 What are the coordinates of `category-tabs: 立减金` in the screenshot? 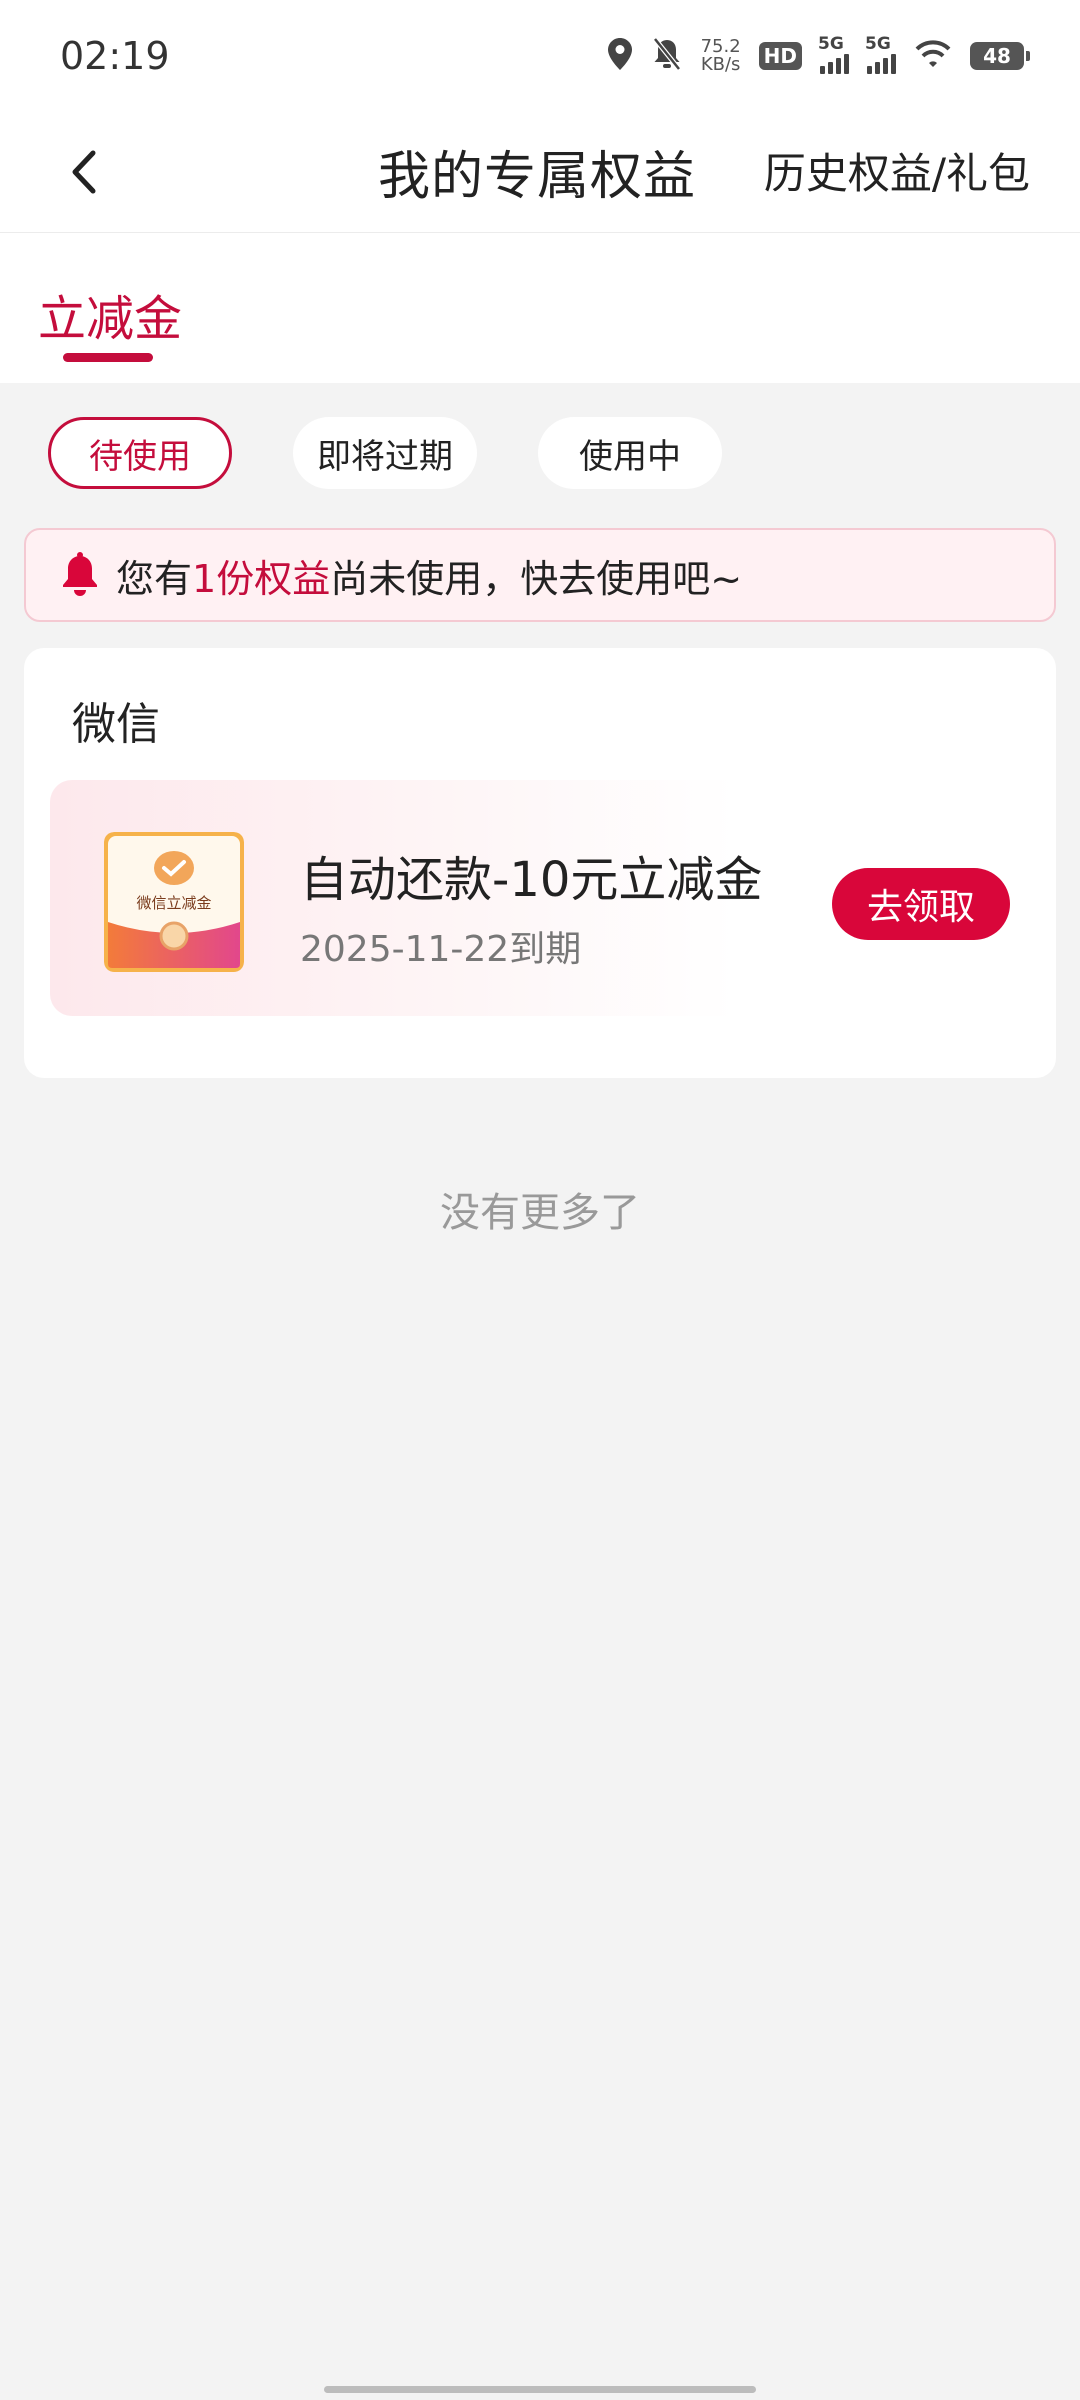 It's located at (540, 308).